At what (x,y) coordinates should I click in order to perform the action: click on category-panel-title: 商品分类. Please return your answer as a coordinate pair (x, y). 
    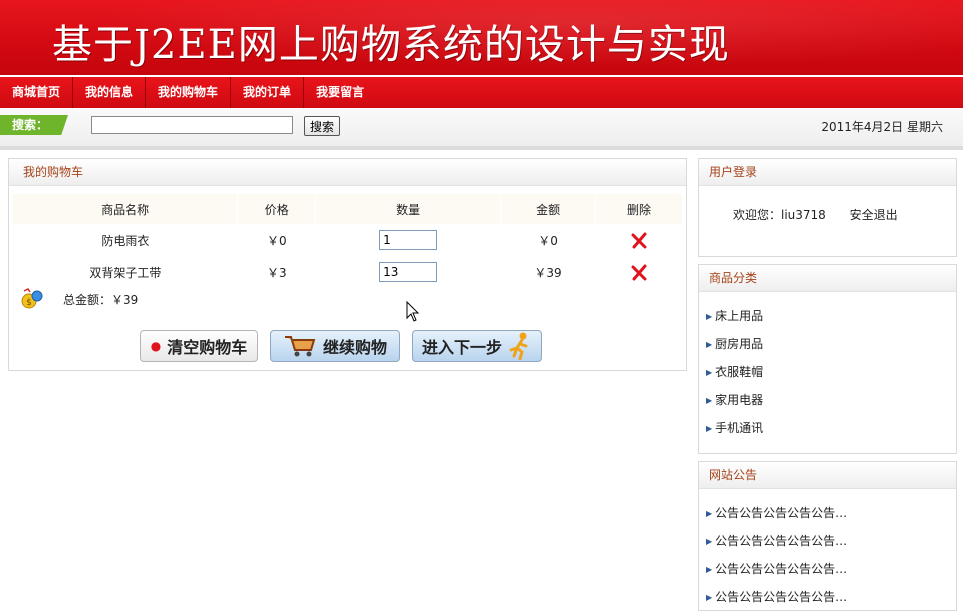
    Looking at the image, I should click on (827, 278).